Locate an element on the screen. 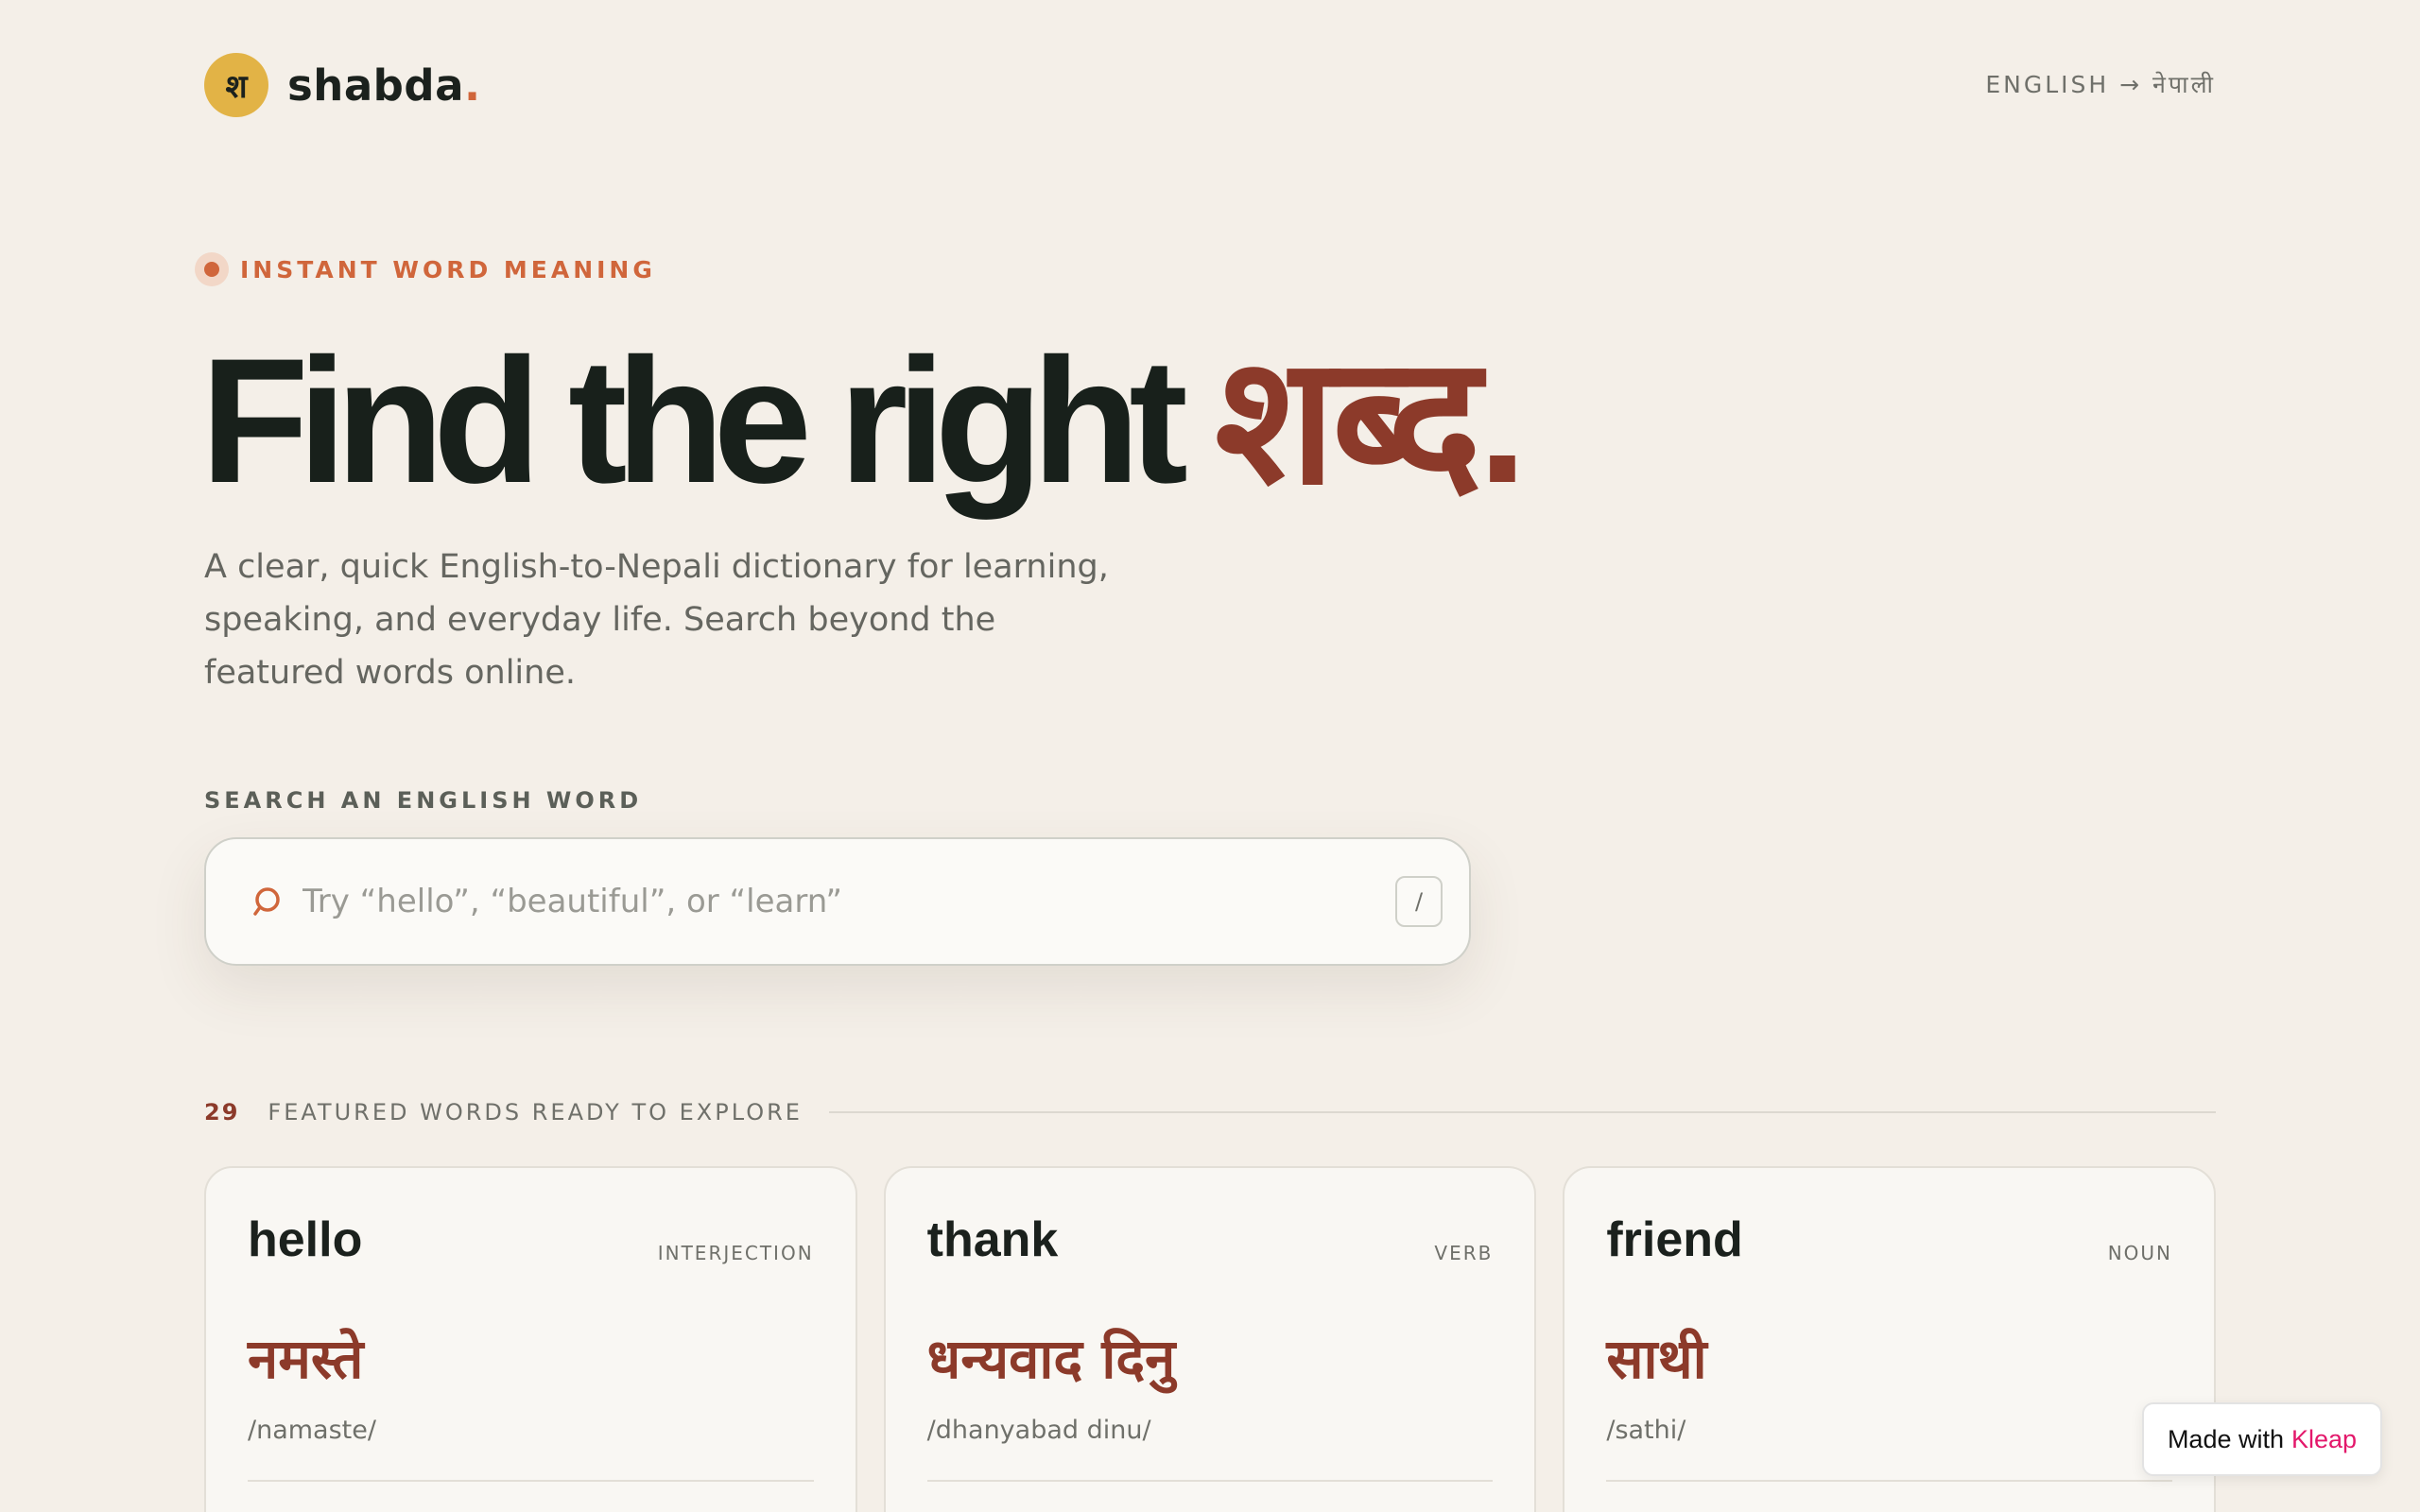 Image resolution: width=2420 pixels, height=1512 pixels. search-box: / is located at coordinates (838, 901).